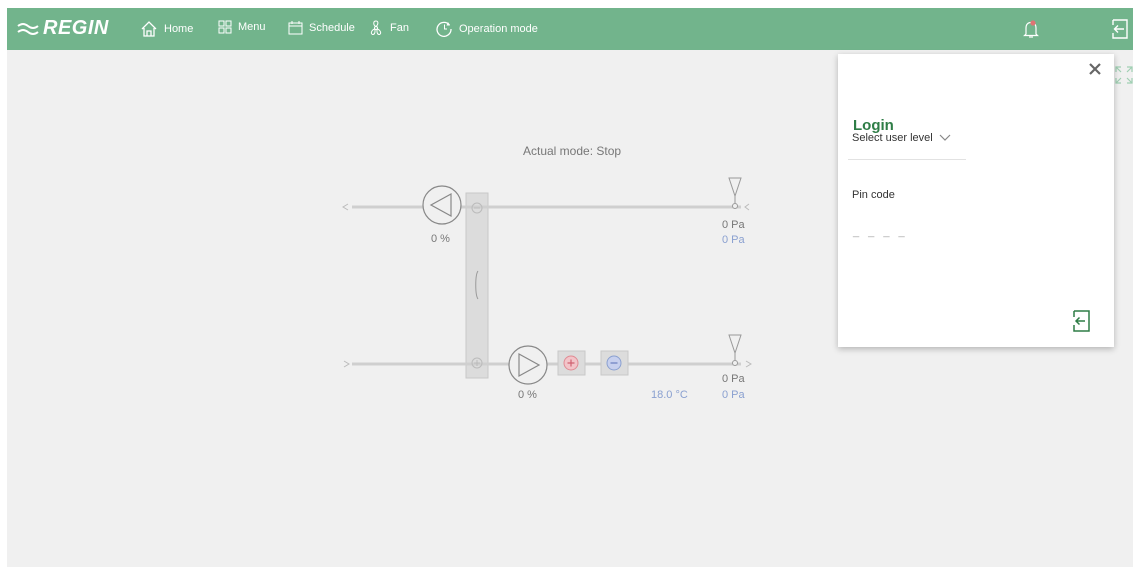 The image size is (1133, 567). What do you see at coordinates (28, 28) in the screenshot?
I see `regin-waves-icon` at bounding box center [28, 28].